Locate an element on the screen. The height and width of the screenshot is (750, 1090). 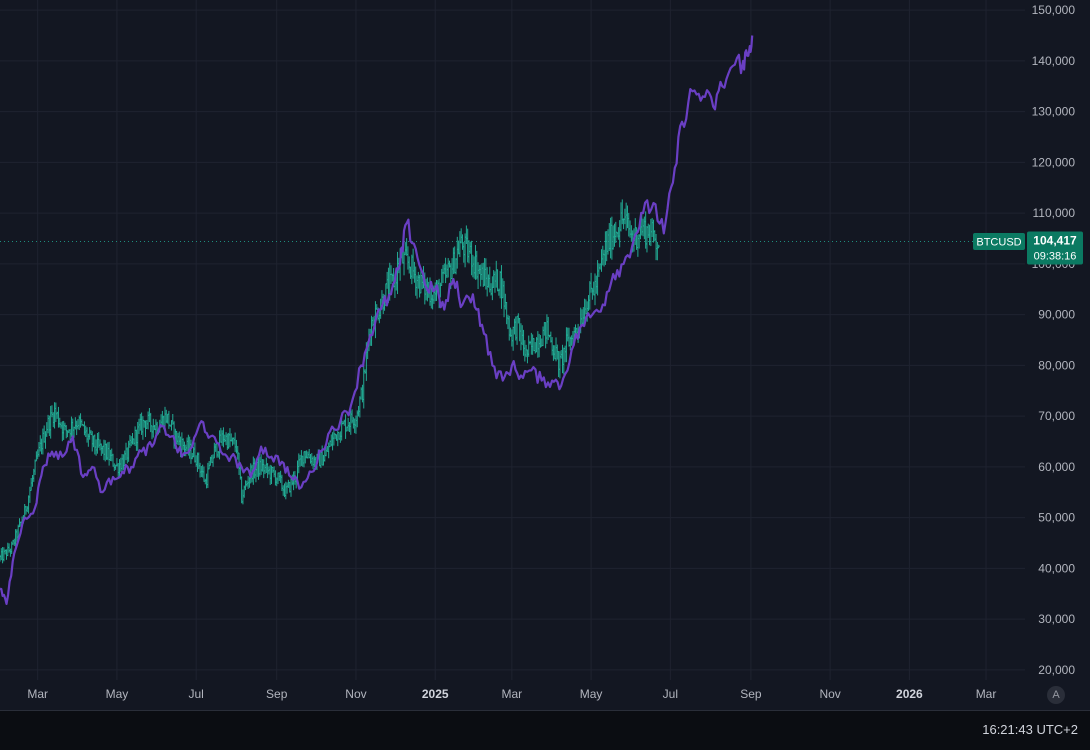
status-bar: 16:21:43 UTC+2 is located at coordinates (545, 730).